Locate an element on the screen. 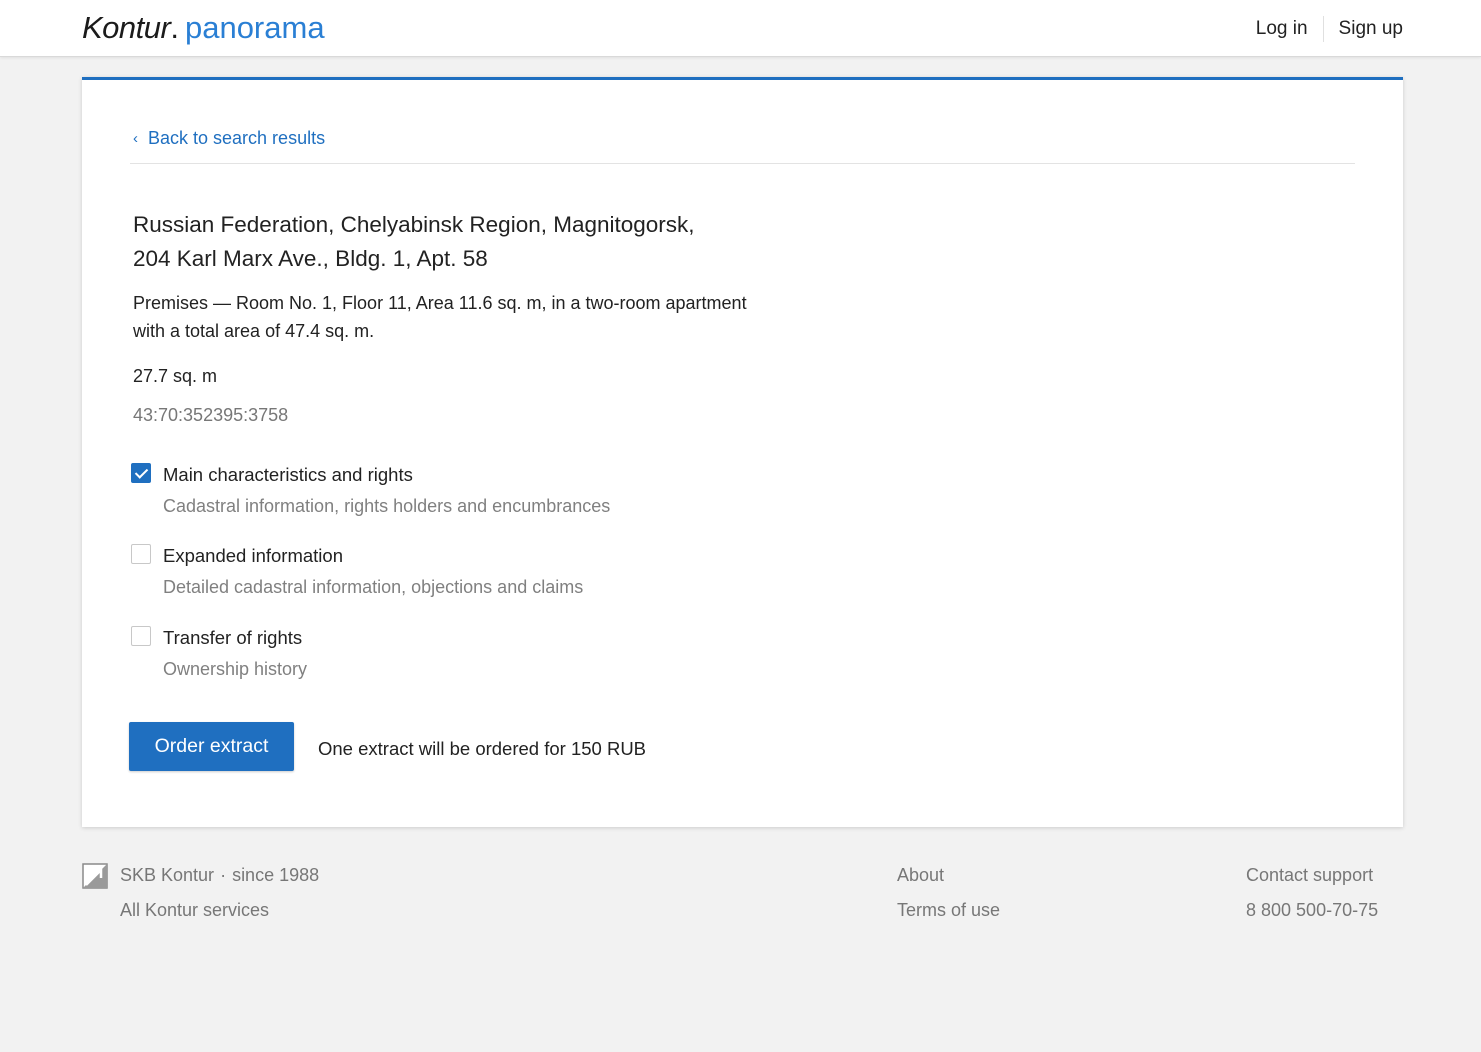 This screenshot has width=1481, height=1052. option-title: Main characteristics and rights is located at coordinates (288, 474).